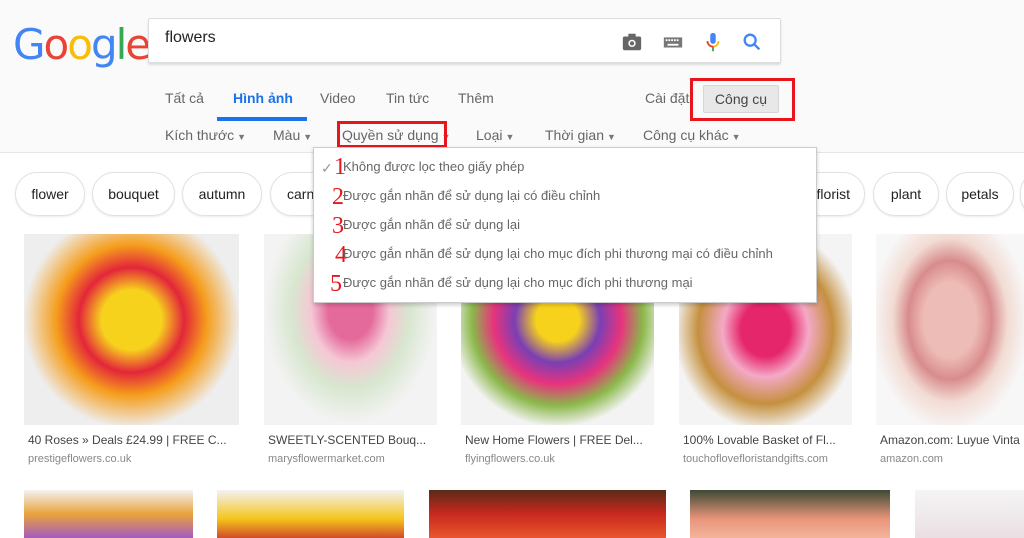 Image resolution: width=1024 pixels, height=538 pixels. I want to click on chip-plant: plant, so click(906, 194).